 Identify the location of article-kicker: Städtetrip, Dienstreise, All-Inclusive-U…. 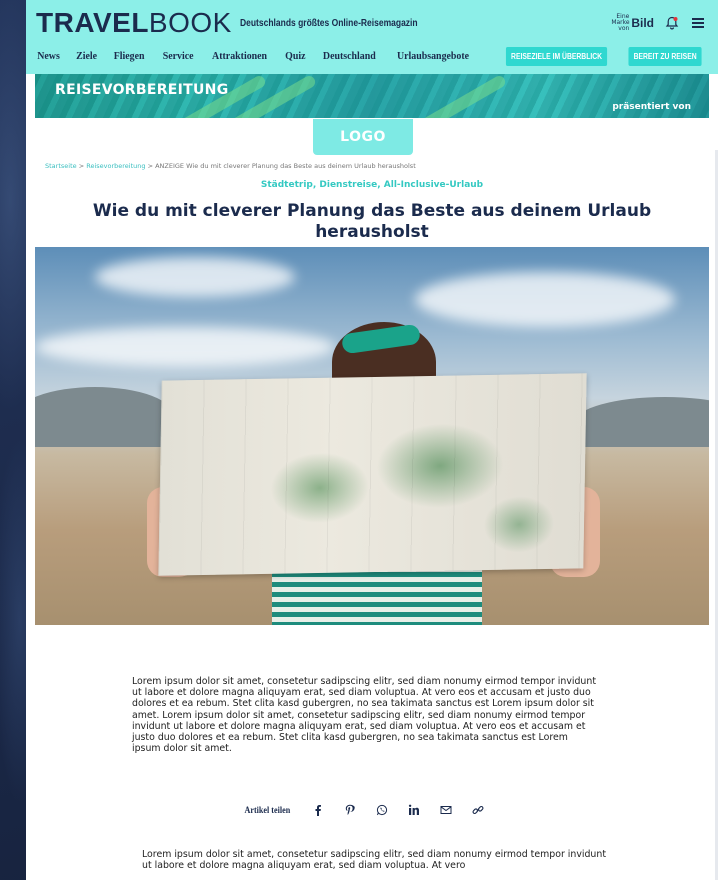
(372, 185).